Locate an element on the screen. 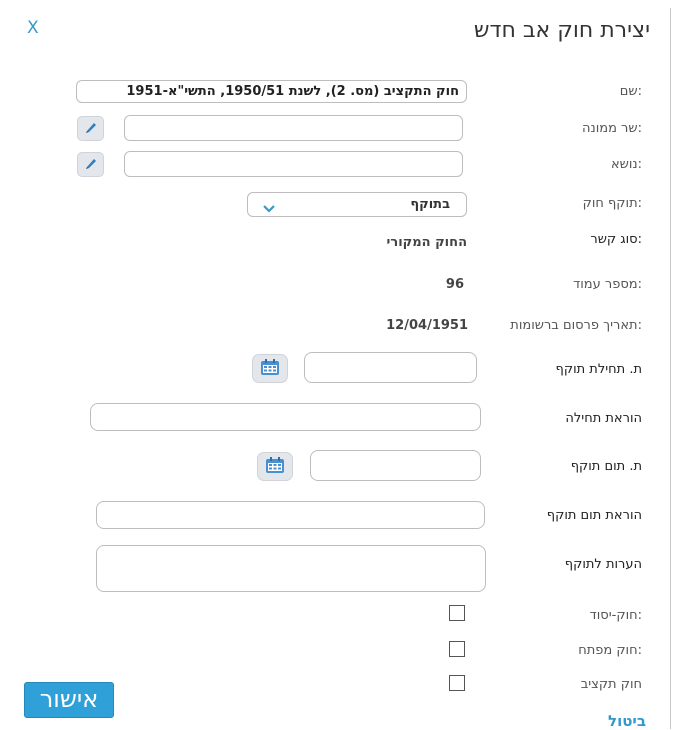  start-provision-input is located at coordinates (285, 417).